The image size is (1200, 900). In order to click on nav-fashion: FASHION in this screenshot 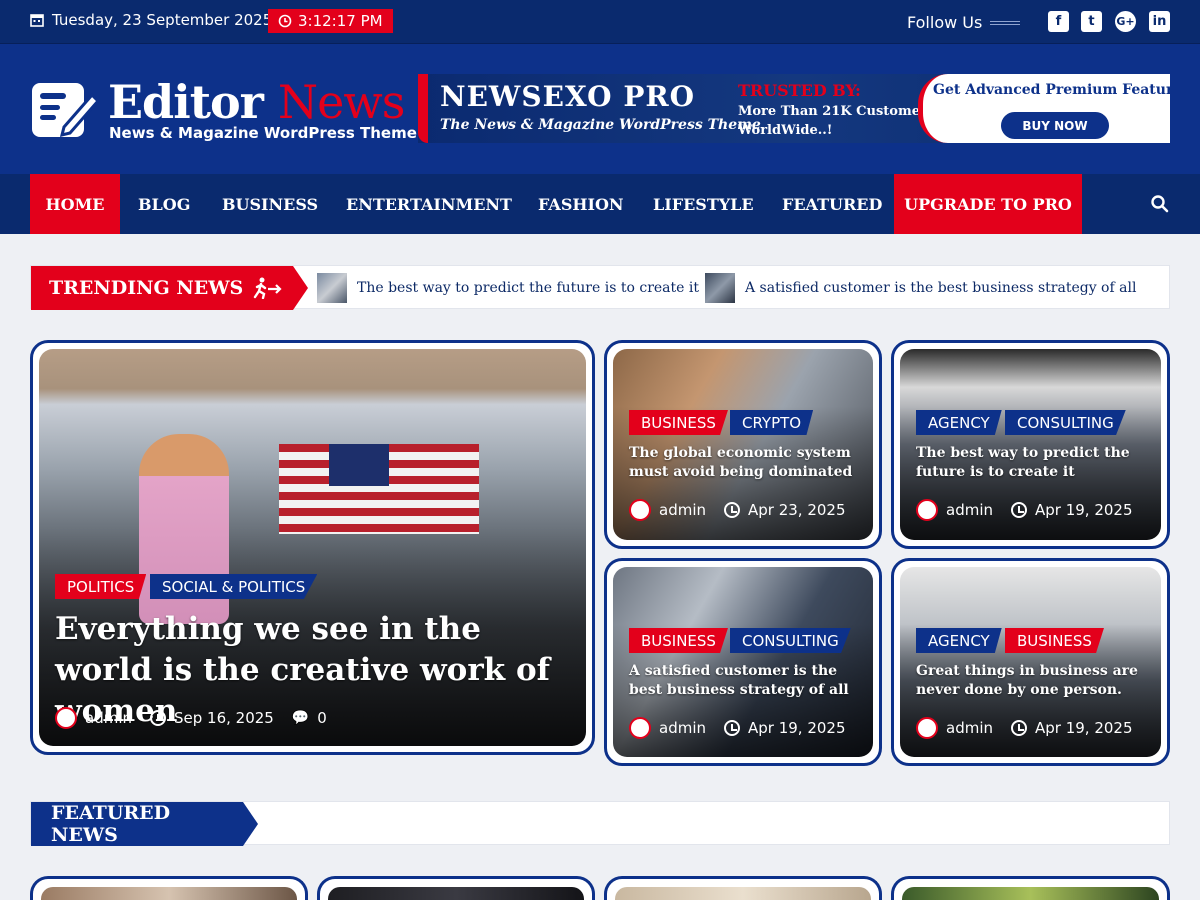, I will do `click(581, 204)`.